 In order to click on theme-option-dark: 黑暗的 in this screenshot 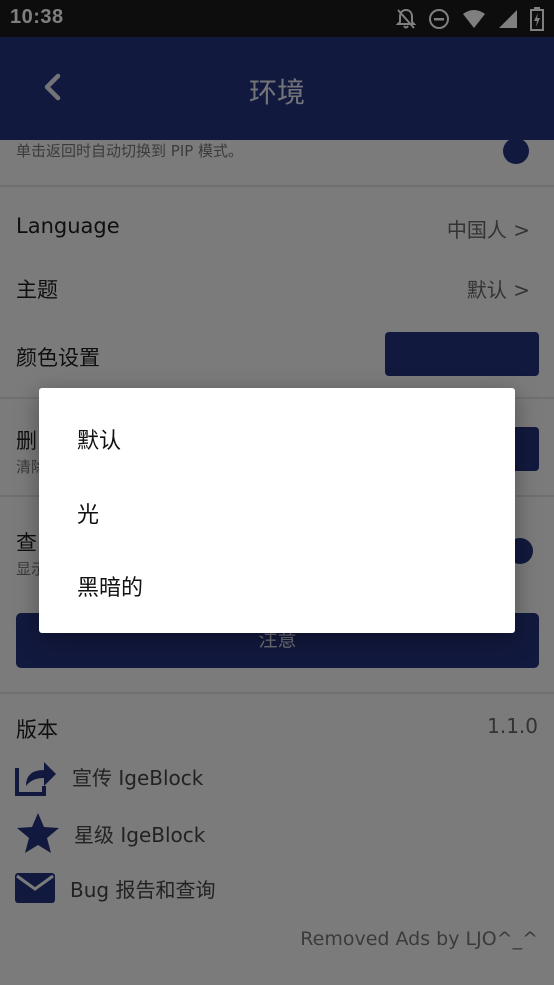, I will do `click(110, 586)`.